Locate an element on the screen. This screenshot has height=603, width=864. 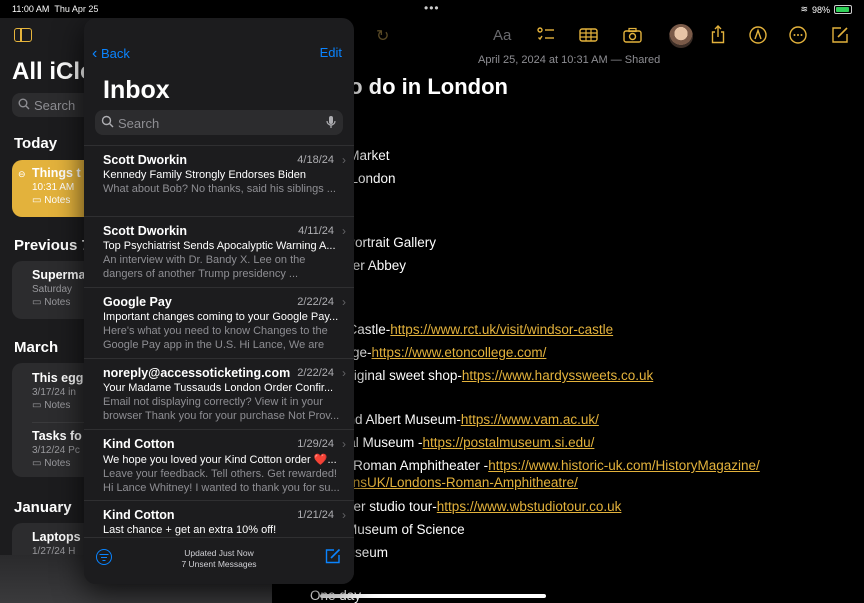
mail-footer: Updated Just Now 7 Unsent Messages is located at coordinates (219, 560).